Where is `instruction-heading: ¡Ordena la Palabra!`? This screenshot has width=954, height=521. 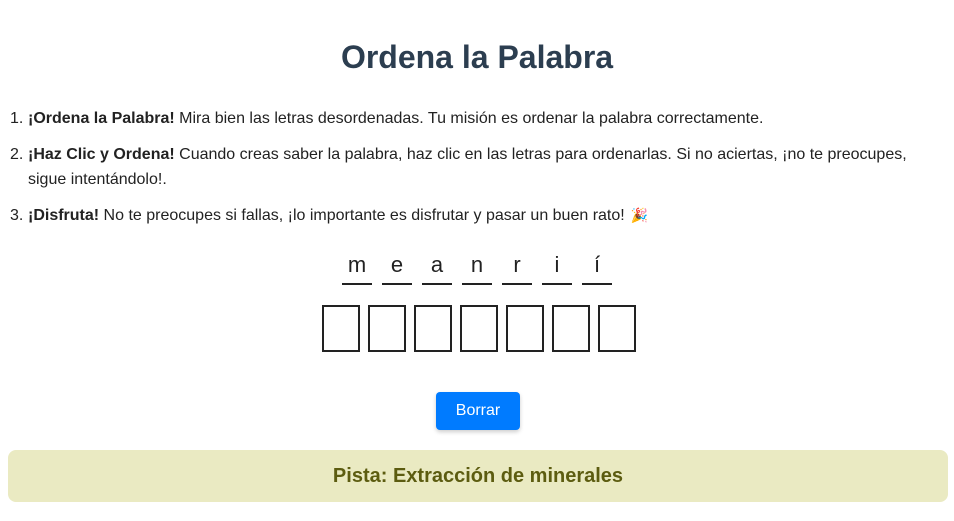
instruction-heading: ¡Ordena la Palabra! is located at coordinates (101, 118).